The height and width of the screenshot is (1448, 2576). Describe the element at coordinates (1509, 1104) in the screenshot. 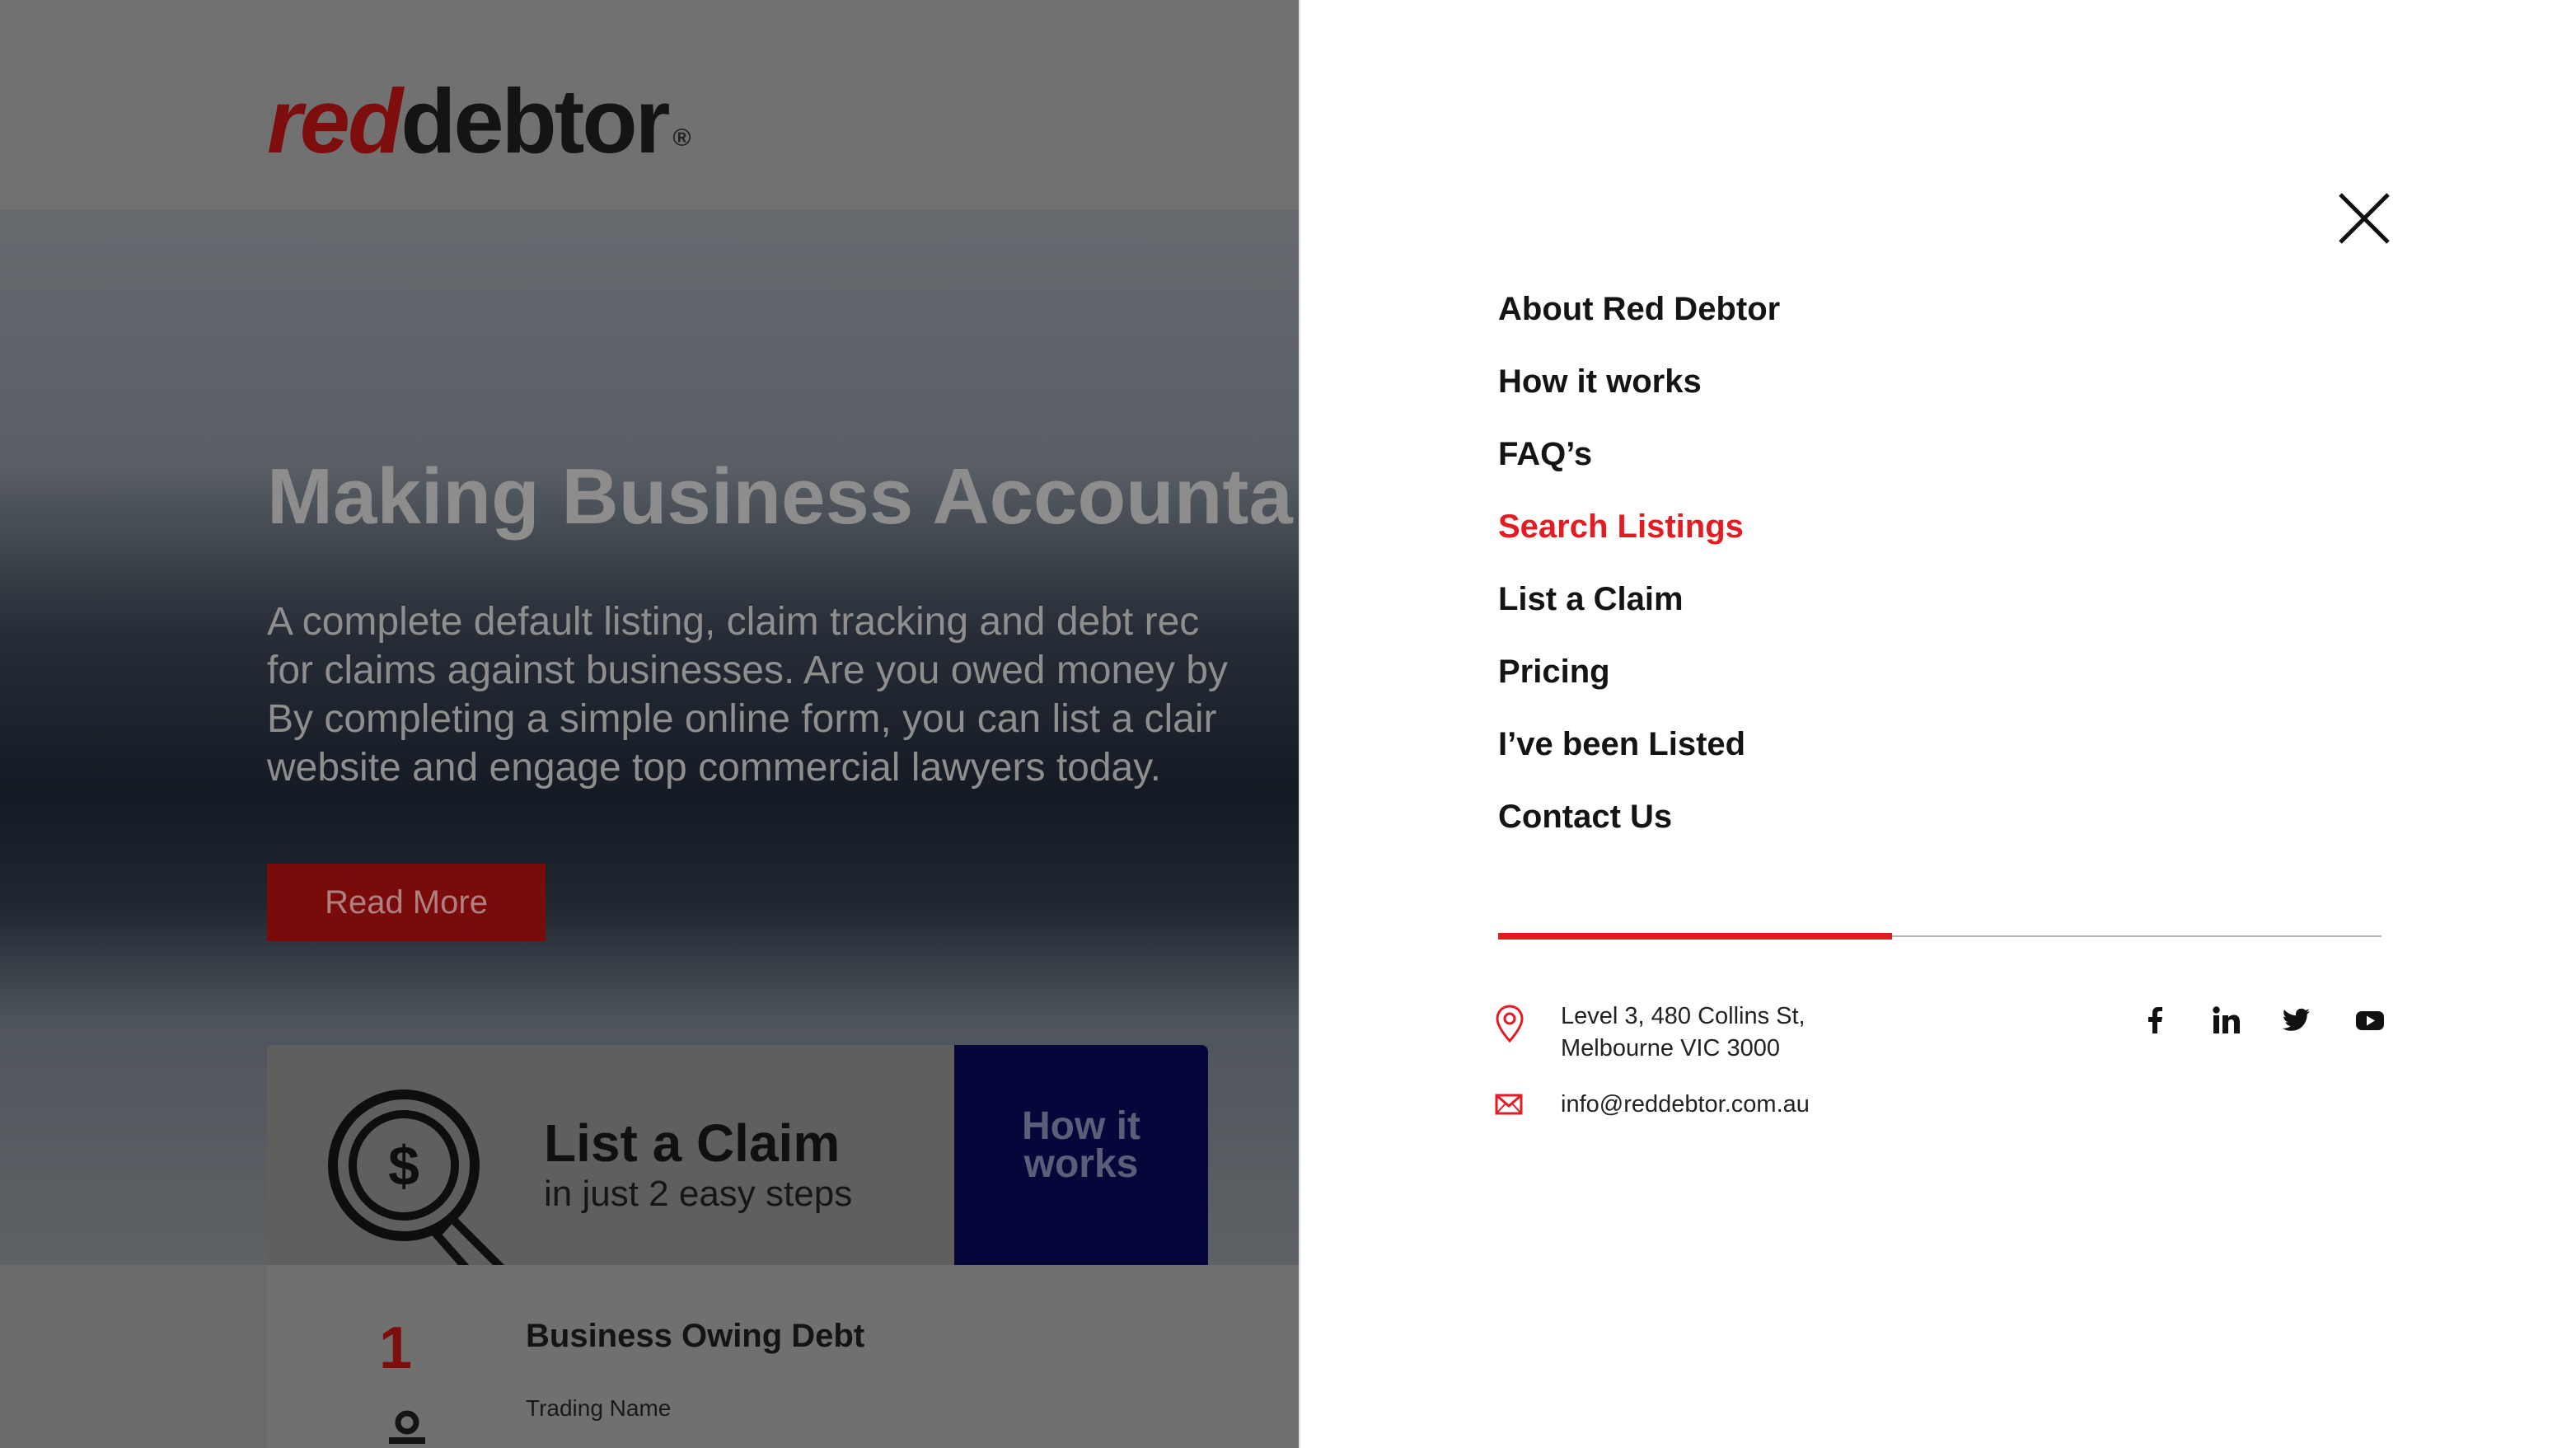

I see `mail-icon` at that location.